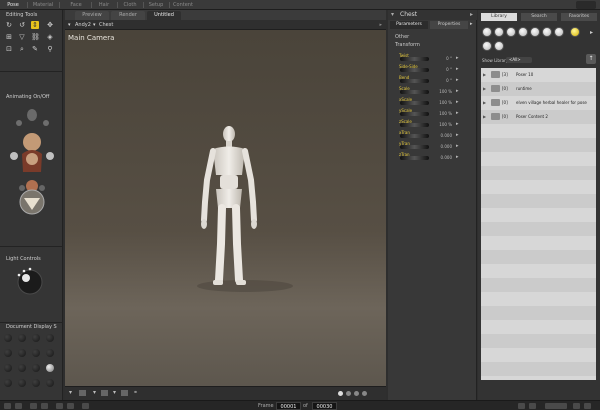 The width and height of the screenshot is (600, 410). I want to click on parameter-row: xScale 100 % ▸, so click(432, 101).